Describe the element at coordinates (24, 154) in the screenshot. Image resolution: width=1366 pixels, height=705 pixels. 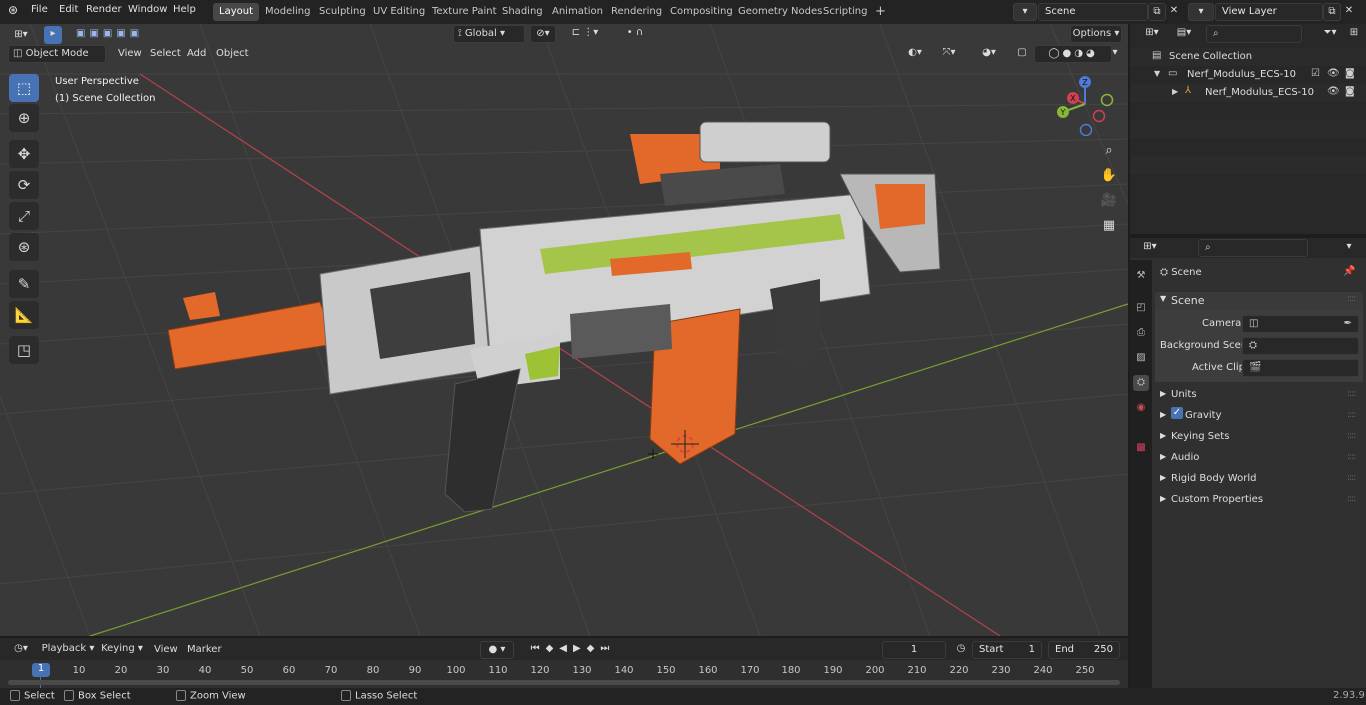
I see `move-tool-icon: ✥` at that location.